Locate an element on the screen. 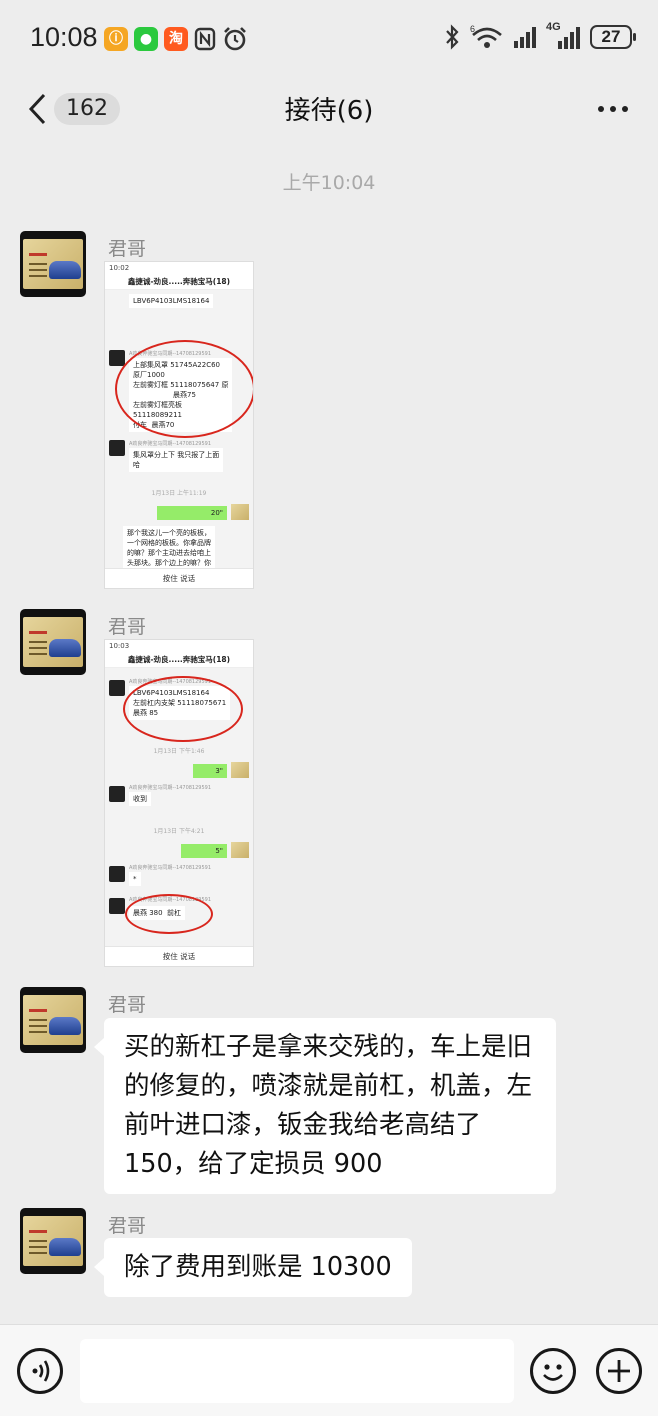 The width and height of the screenshot is (658, 1416). time-divider: 上午10:04 is located at coordinates (329, 183).